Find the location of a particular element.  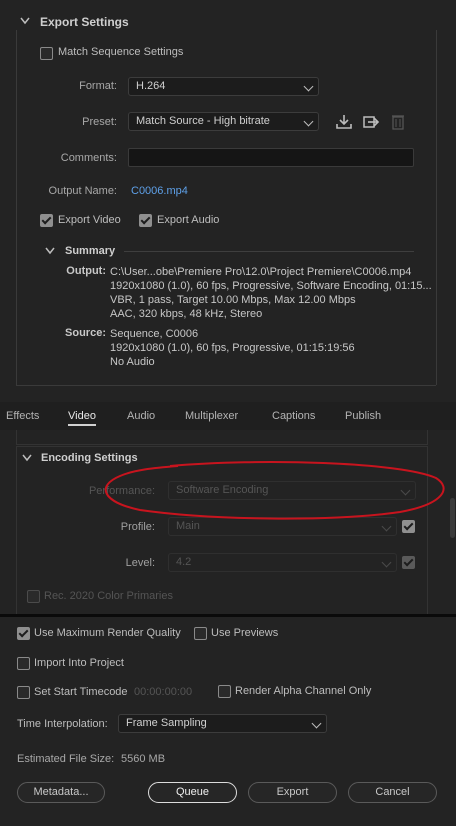

match-sequence-label: Match Sequence Settings is located at coordinates (121, 52).